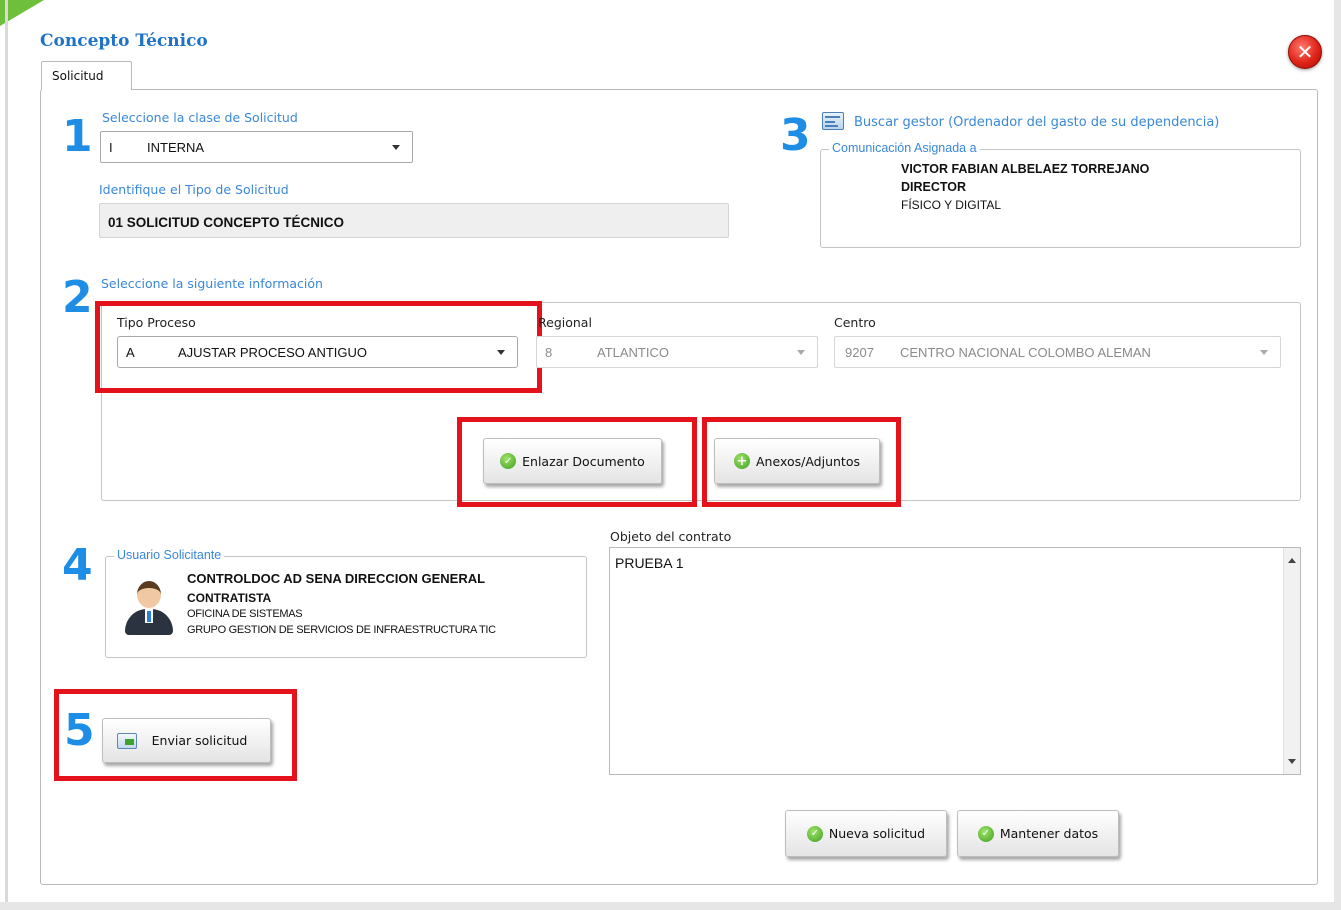 This screenshot has height=910, width=1341. What do you see at coordinates (229, 598) in the screenshot?
I see `requester-role: CONTRATISTA` at bounding box center [229, 598].